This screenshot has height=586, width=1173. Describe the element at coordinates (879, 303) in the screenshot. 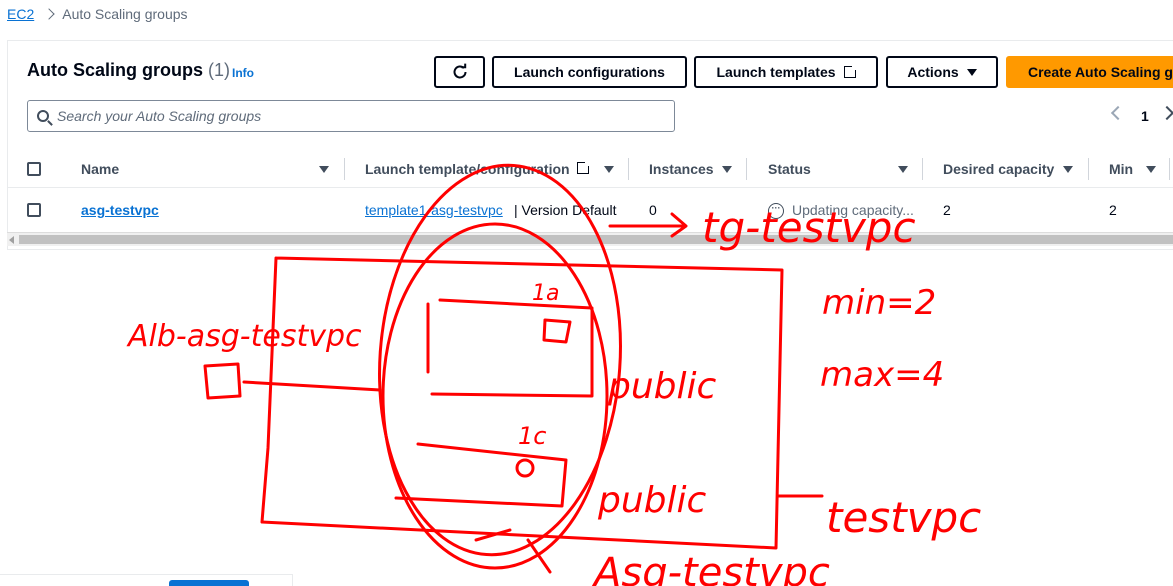

I see `min-label: min=2` at that location.